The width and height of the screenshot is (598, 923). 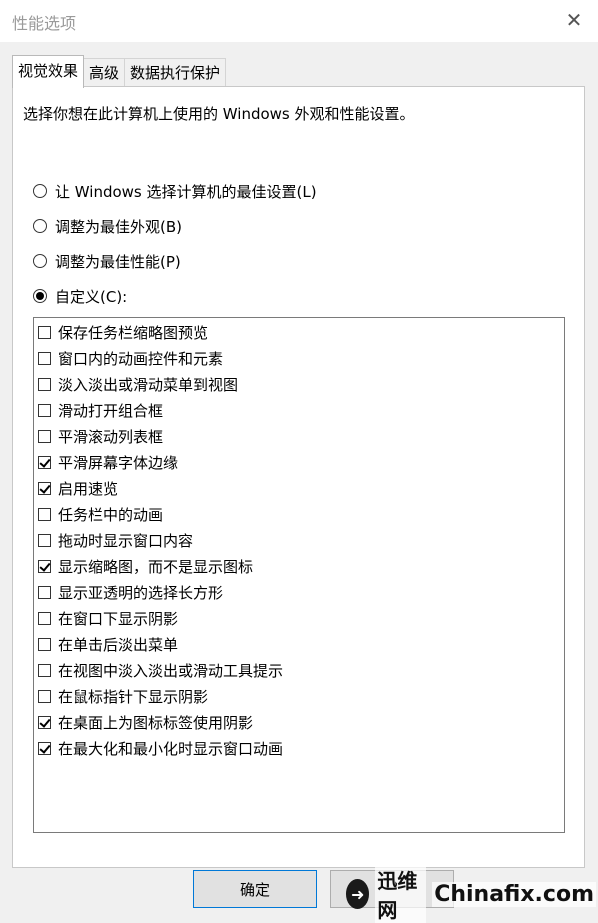 What do you see at coordinates (104, 72) in the screenshot?
I see `tab-advanced: 高级` at bounding box center [104, 72].